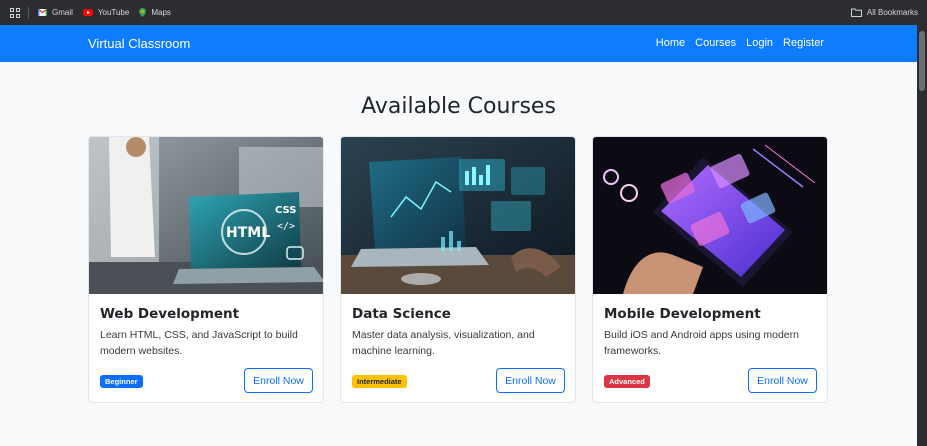 The width and height of the screenshot is (927, 446). What do you see at coordinates (62, 12) in the screenshot?
I see `bookmark-label: Gmail` at bounding box center [62, 12].